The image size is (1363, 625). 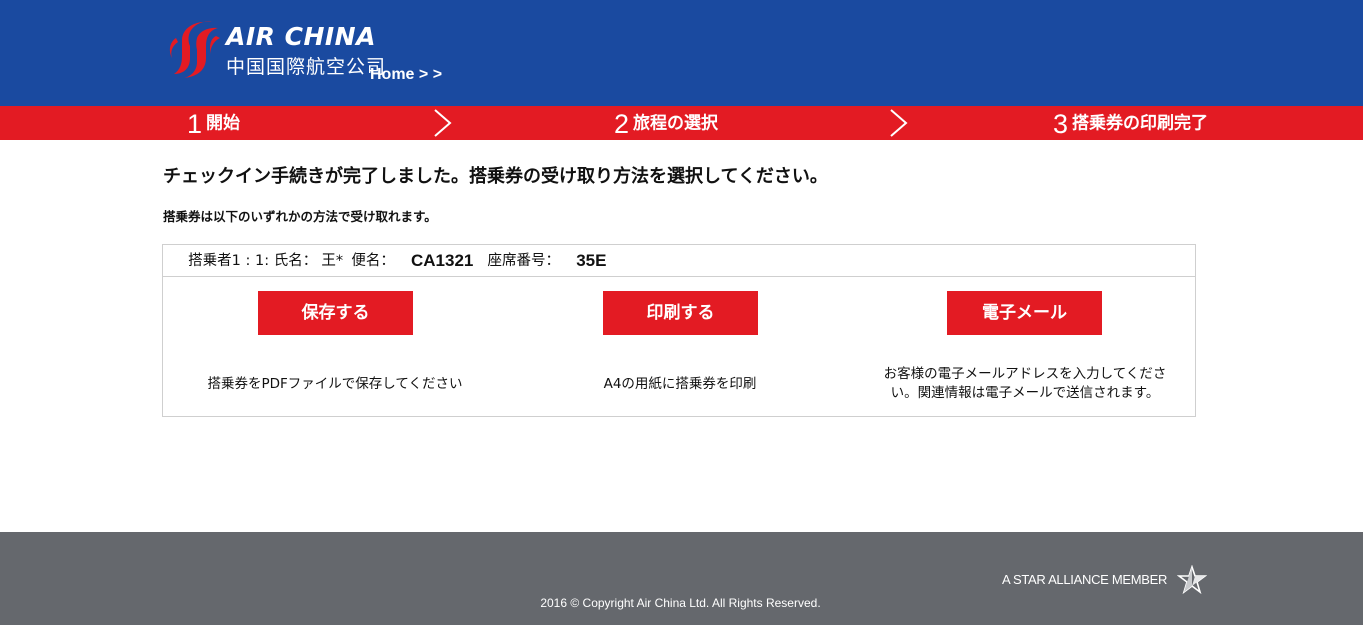 I want to click on step-2: 2 旅程の選択, so click(x=666, y=123).